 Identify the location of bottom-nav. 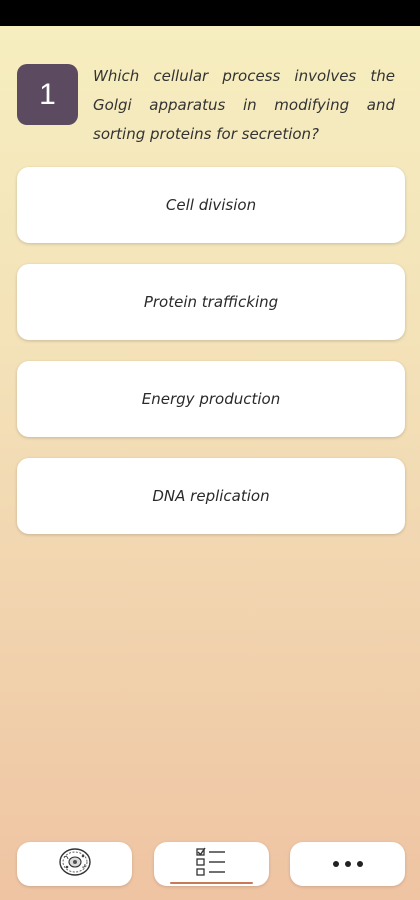
(211, 864).